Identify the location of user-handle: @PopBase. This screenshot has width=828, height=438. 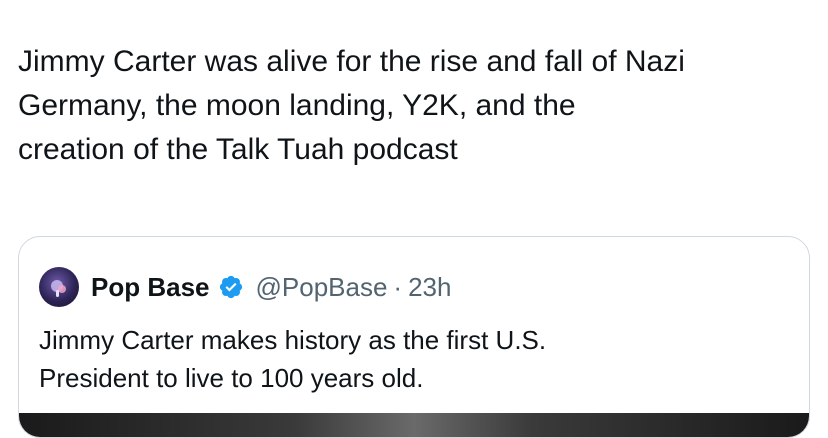
(322, 287).